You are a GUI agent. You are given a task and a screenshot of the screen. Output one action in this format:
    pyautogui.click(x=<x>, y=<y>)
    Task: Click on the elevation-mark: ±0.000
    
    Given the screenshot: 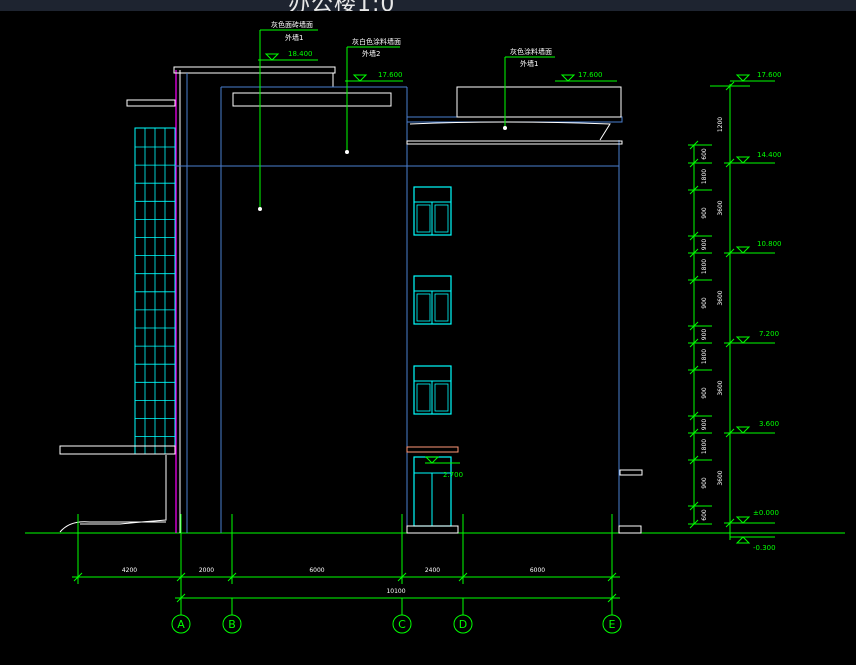 What is the action you would take?
    pyautogui.click(x=754, y=516)
    